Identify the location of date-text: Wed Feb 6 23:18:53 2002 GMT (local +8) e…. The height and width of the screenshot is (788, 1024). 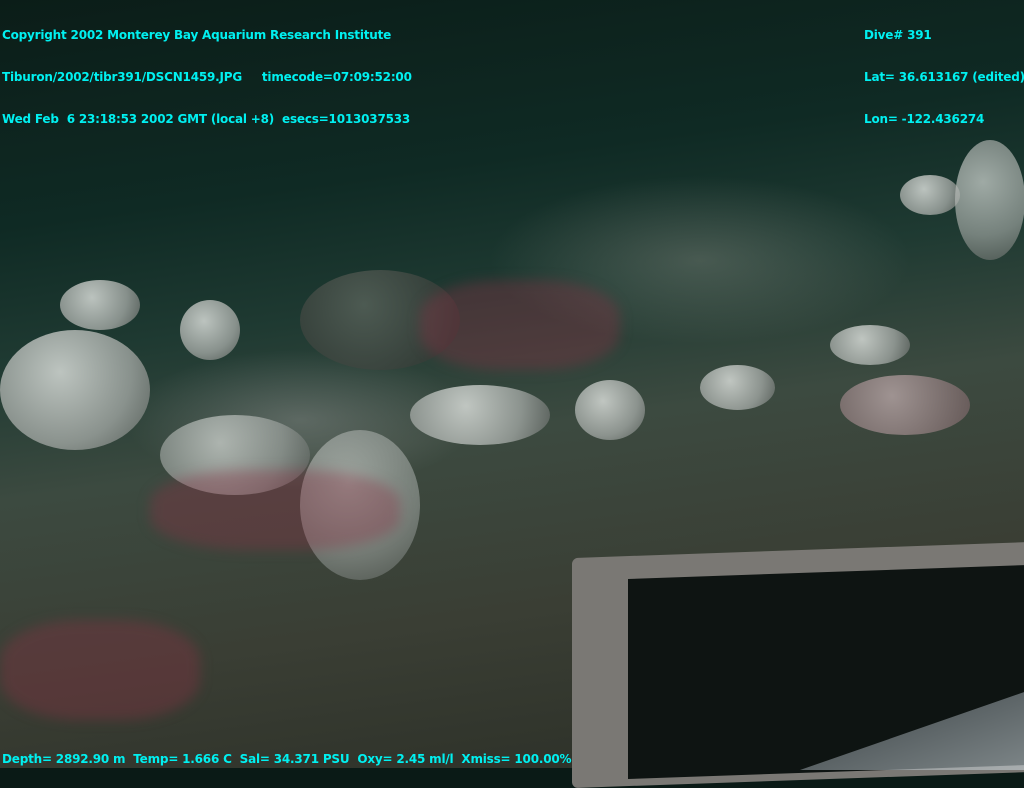
(206, 119).